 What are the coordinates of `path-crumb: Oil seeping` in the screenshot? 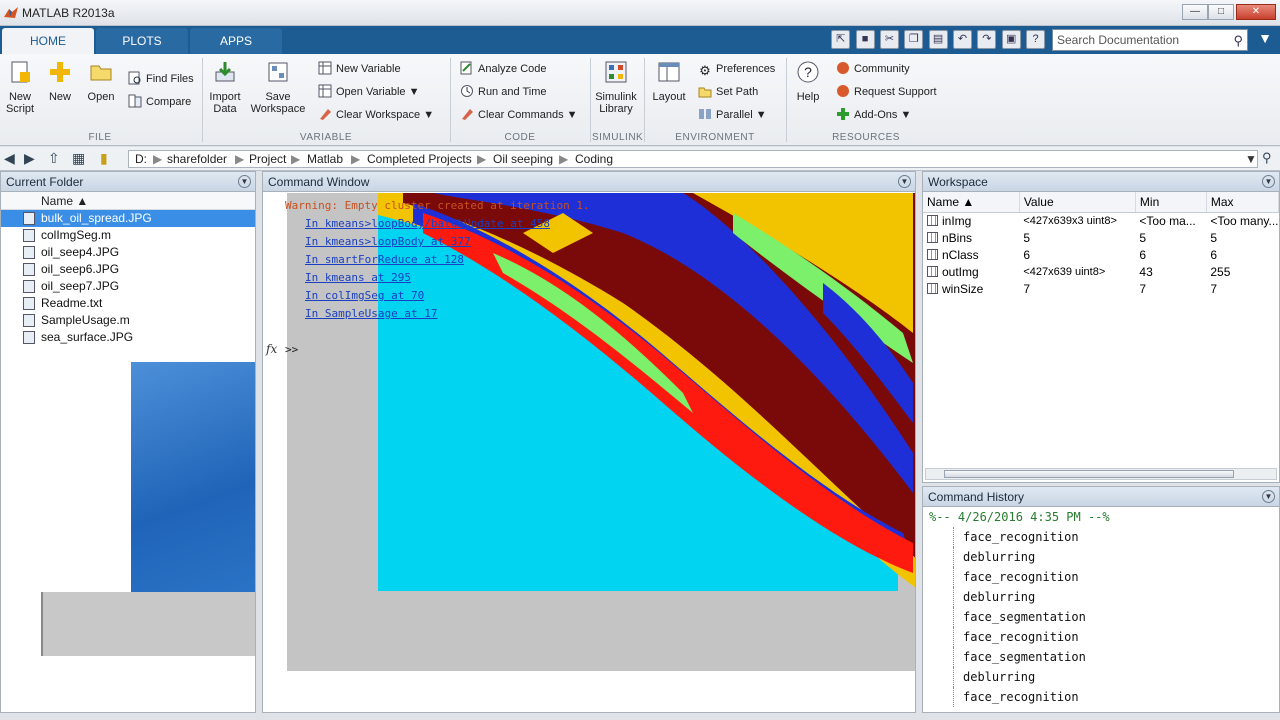 It's located at (523, 159).